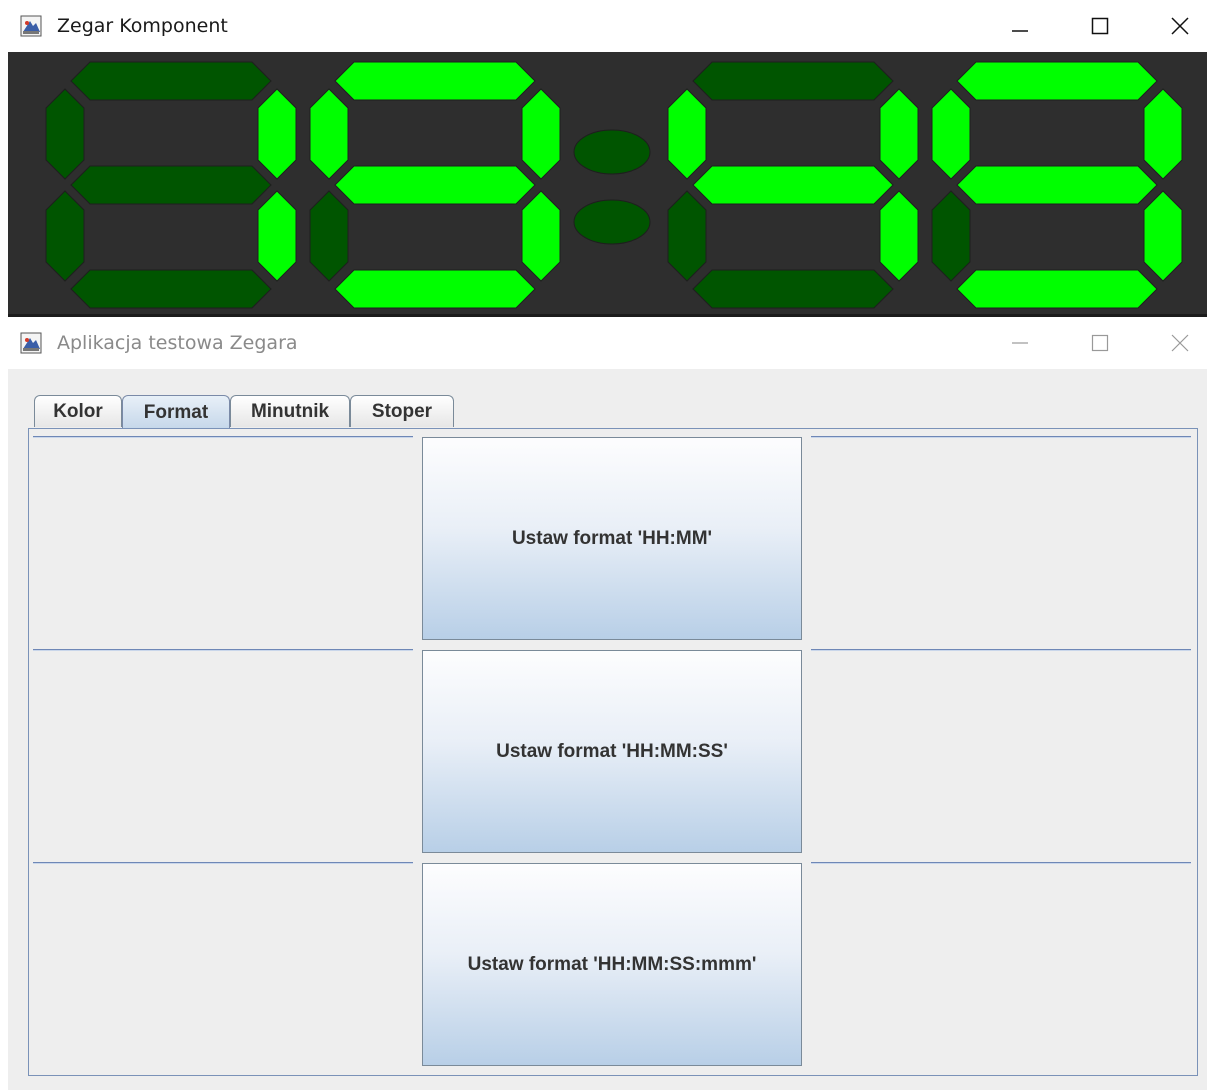 The height and width of the screenshot is (1090, 1215). I want to click on test-window-titlebar: Aplikacja testowa Zegara, so click(607, 343).